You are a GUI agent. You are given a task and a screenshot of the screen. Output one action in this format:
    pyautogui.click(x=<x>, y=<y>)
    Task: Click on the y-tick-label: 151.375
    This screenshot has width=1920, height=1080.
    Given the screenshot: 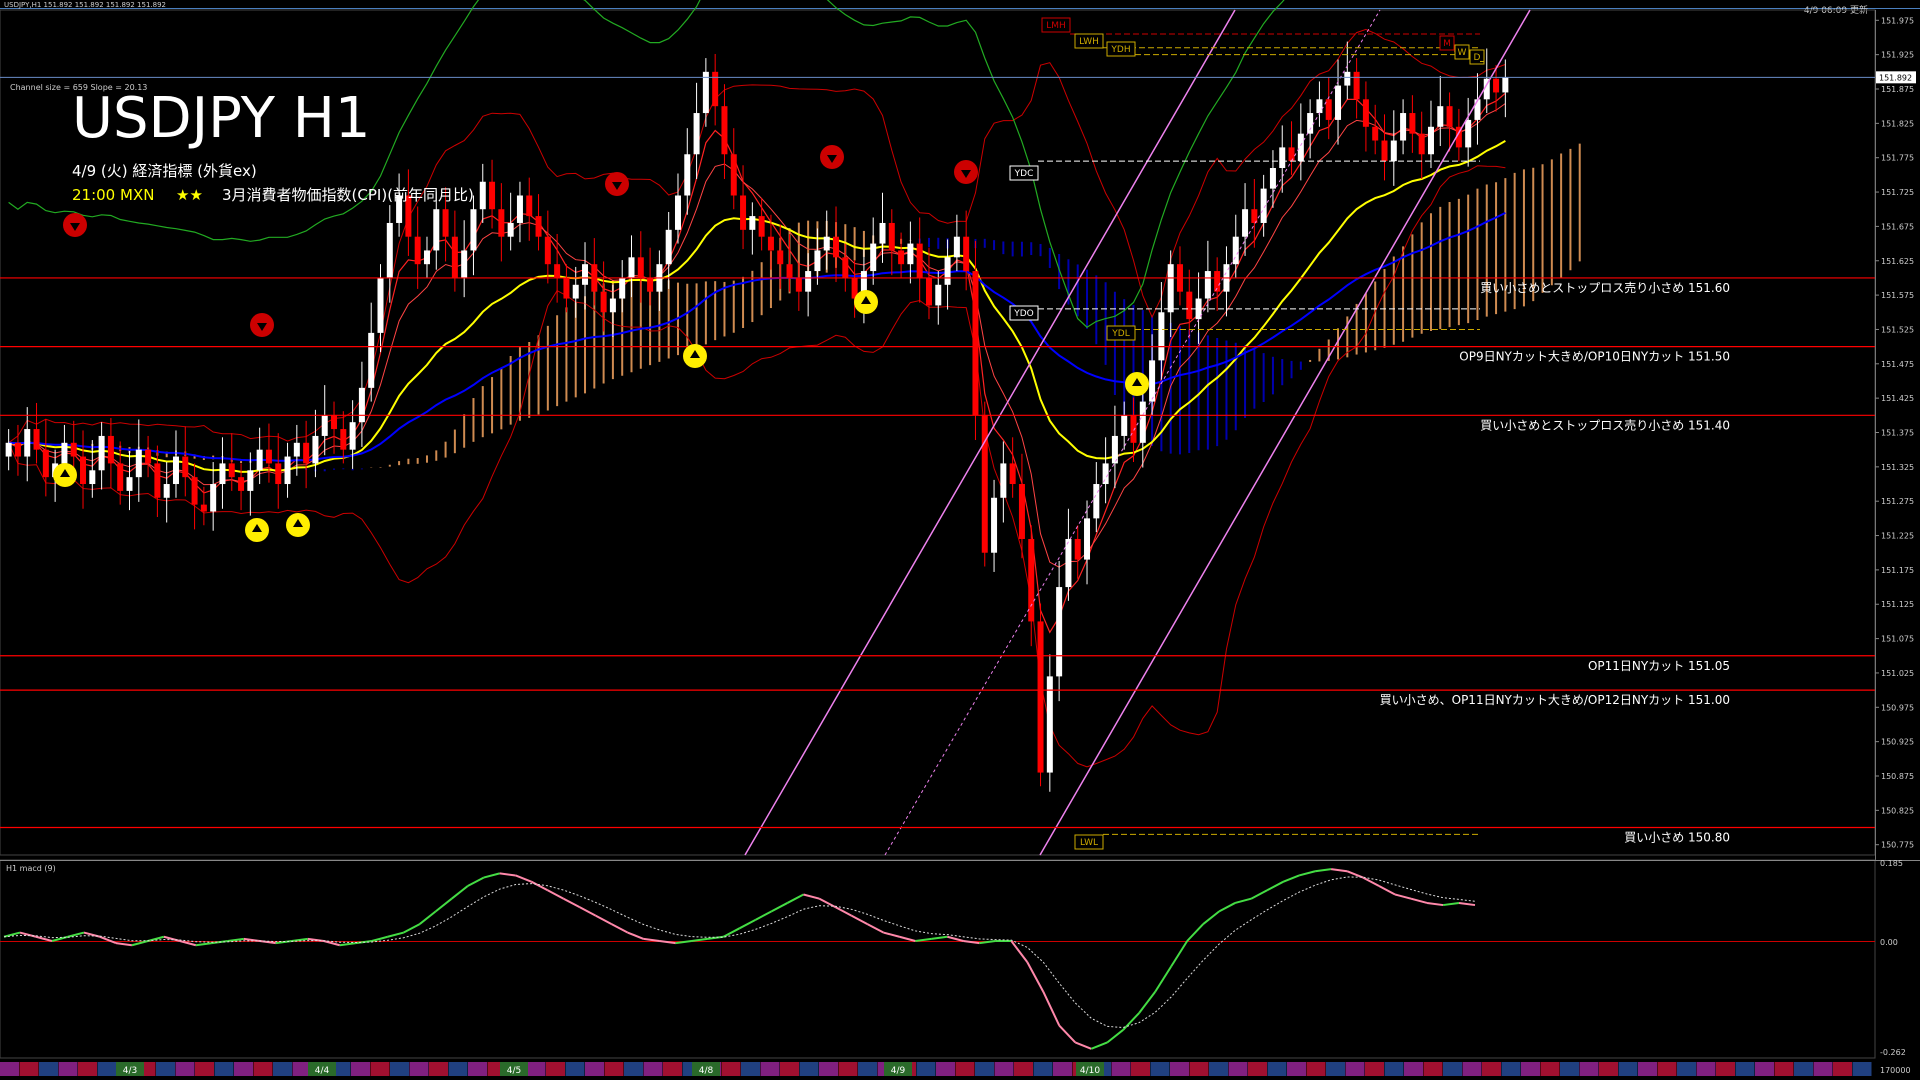 What is the action you would take?
    pyautogui.click(x=1897, y=433)
    